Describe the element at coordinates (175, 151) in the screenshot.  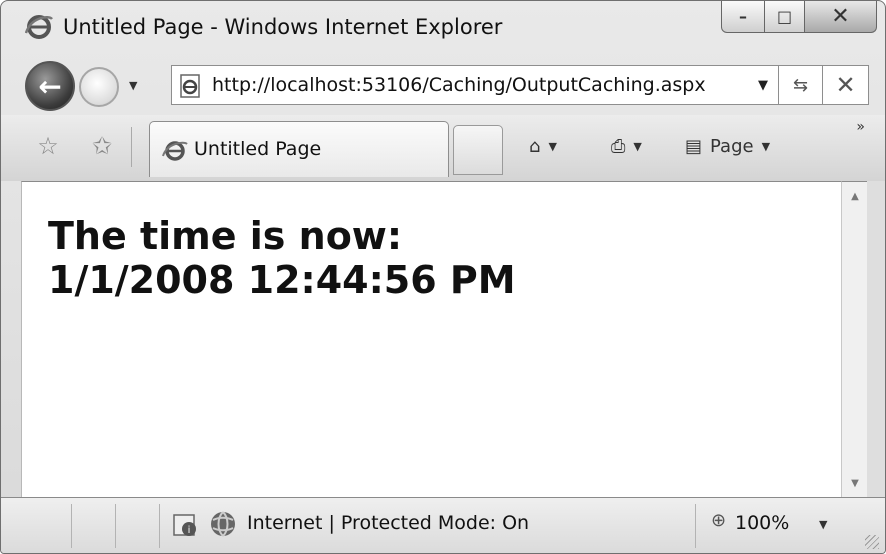
I see `tab-favicon-icon` at that location.